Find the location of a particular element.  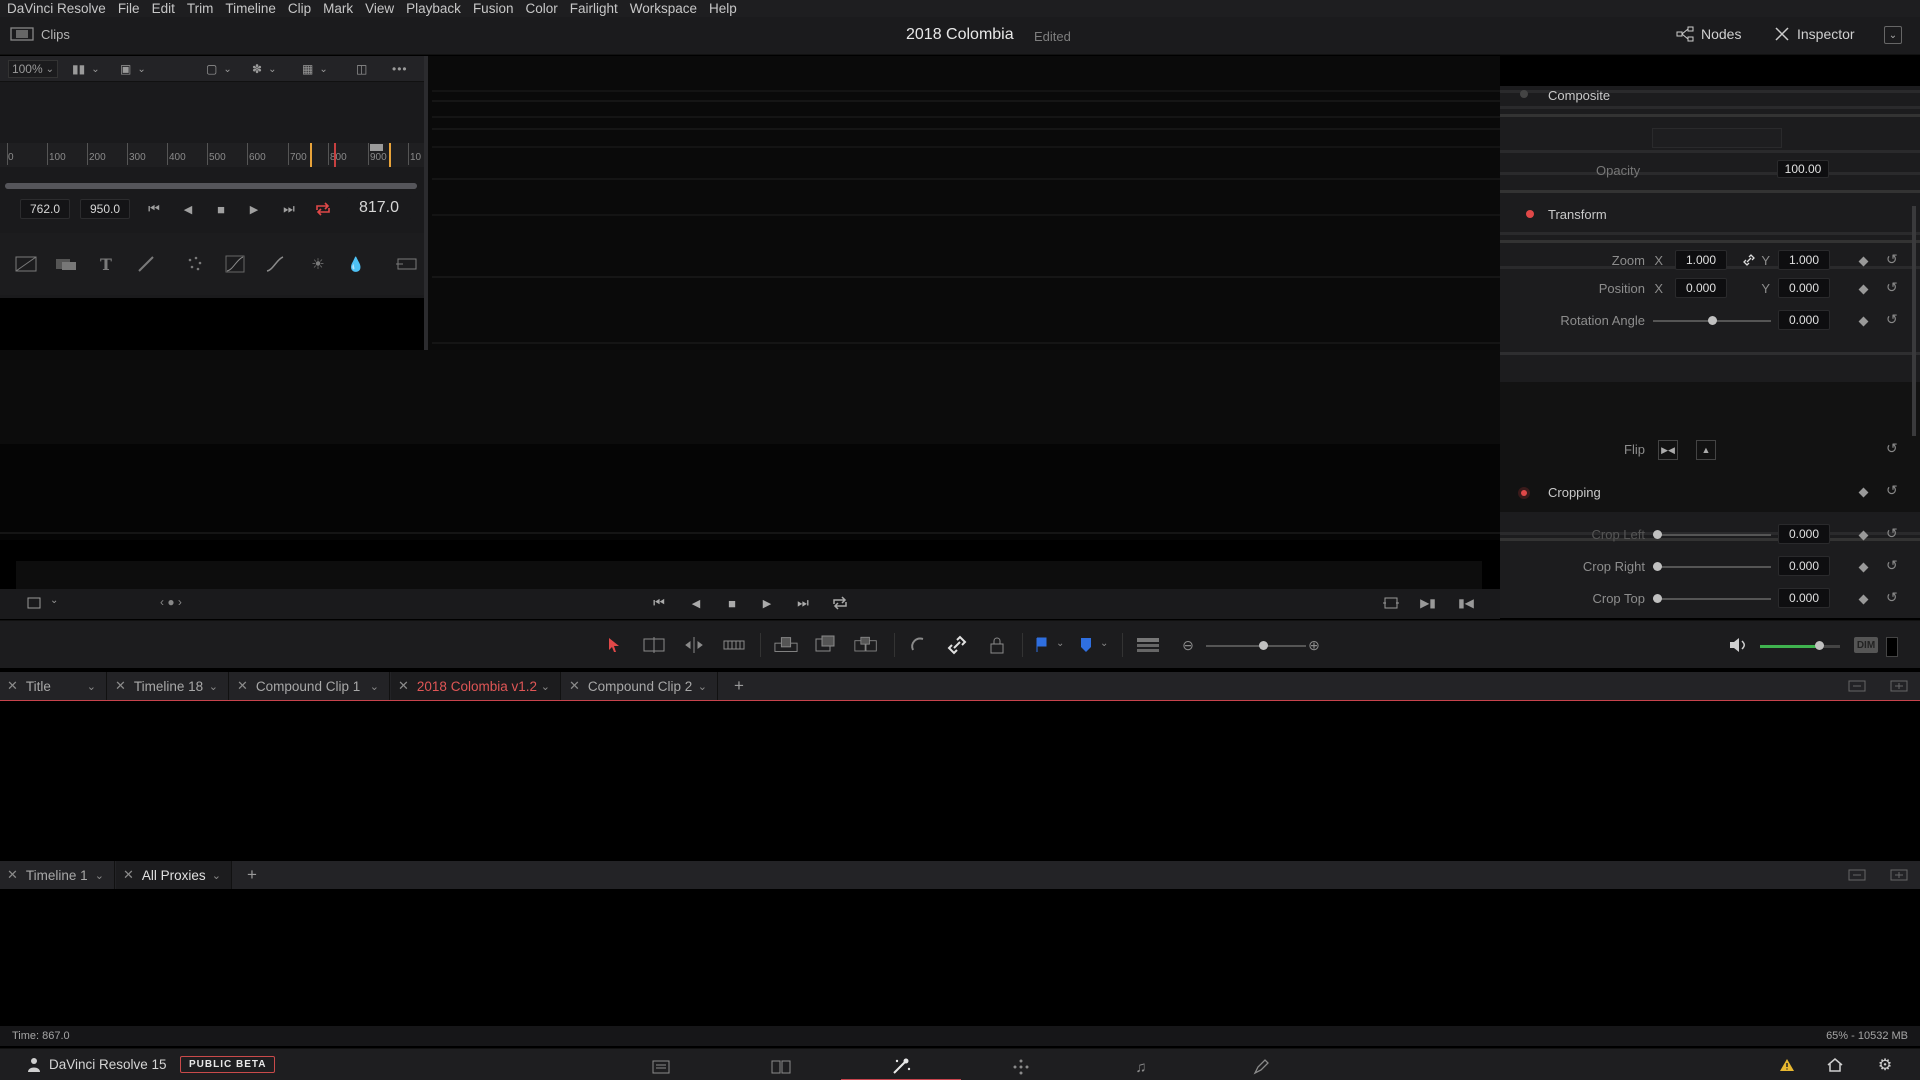

inspector-button: Inspector is located at coordinates (1814, 34).